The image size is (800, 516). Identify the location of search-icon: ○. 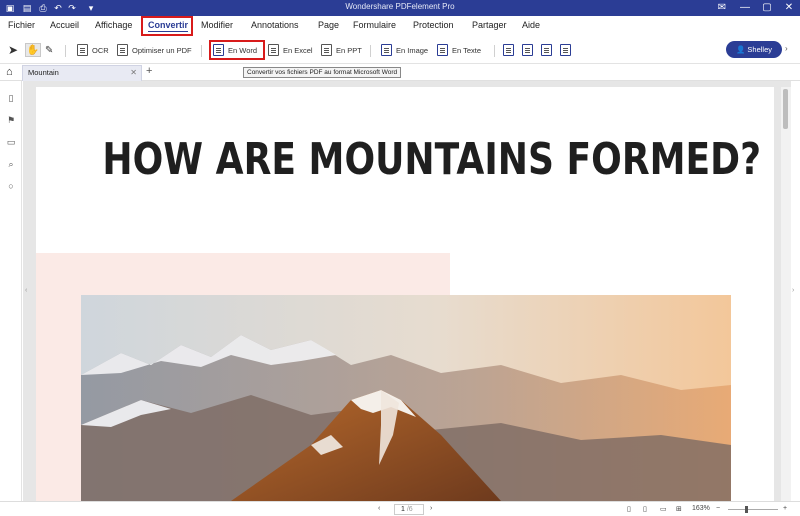
(11, 186).